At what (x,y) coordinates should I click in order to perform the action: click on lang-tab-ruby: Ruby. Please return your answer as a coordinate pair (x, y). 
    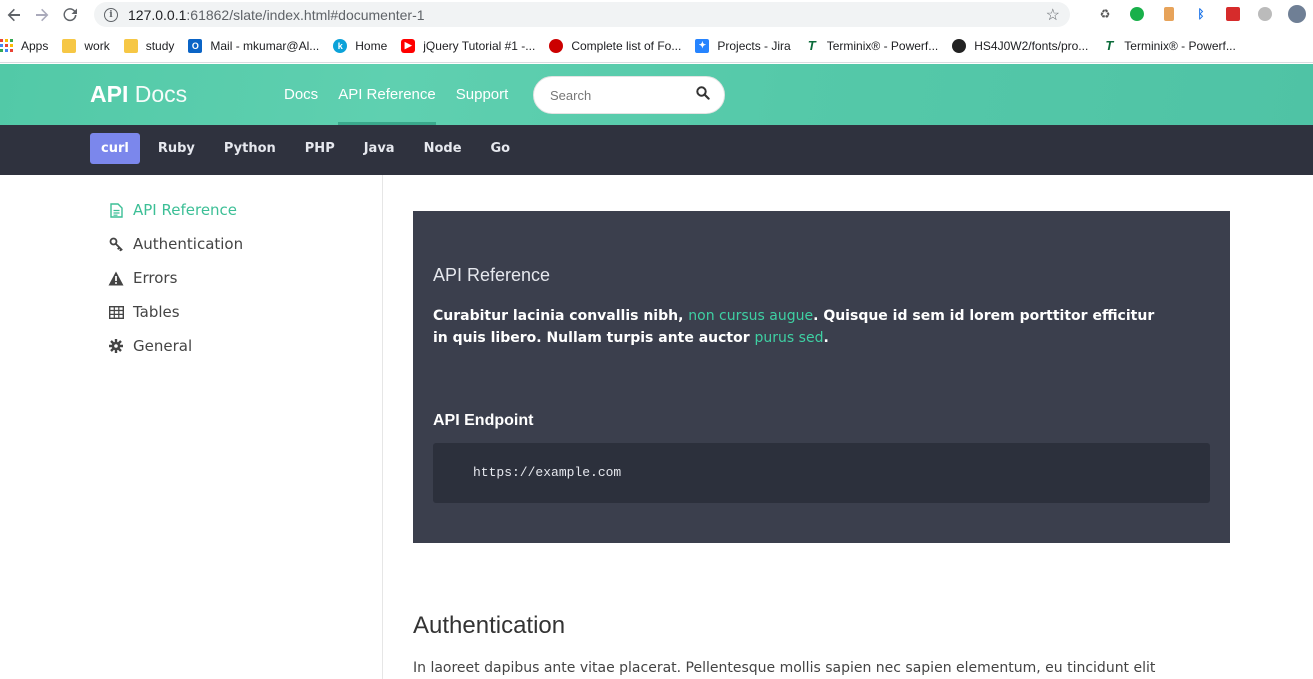
    Looking at the image, I should click on (176, 148).